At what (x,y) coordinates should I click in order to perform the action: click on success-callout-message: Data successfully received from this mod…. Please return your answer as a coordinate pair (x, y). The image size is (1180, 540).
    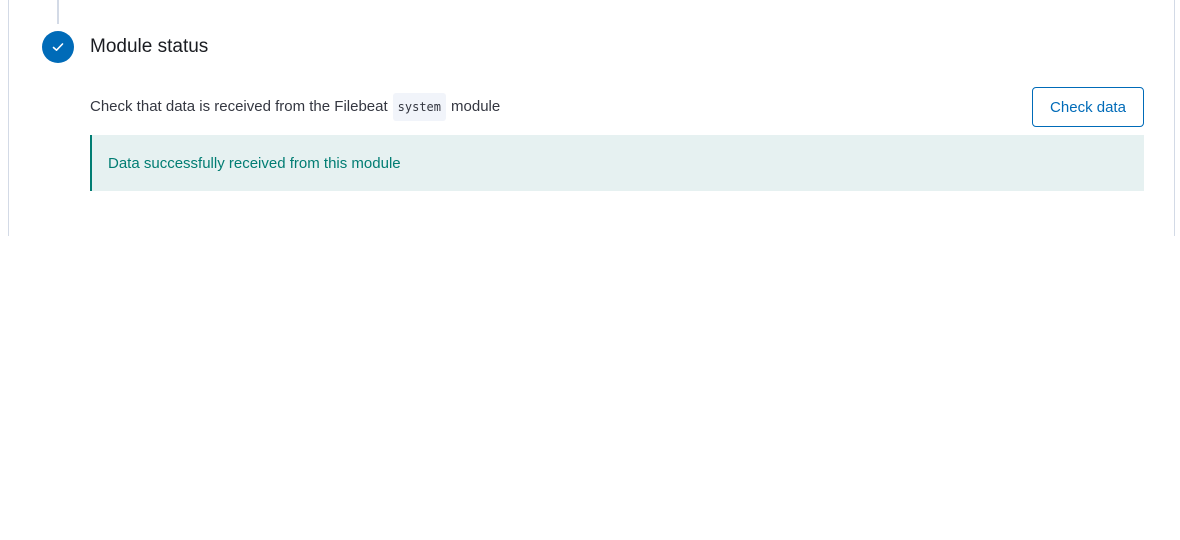
    Looking at the image, I should click on (254, 163).